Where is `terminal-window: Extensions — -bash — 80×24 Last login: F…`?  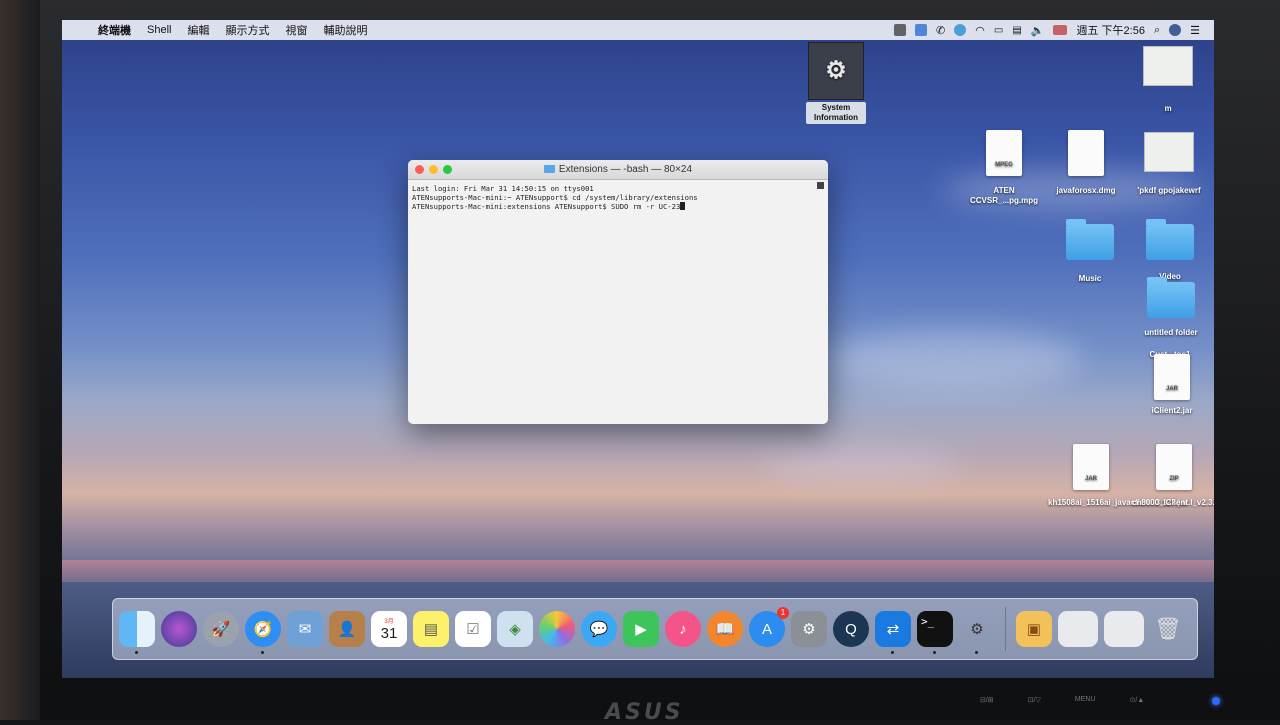 terminal-window: Extensions — -bash — 80×24 Last login: F… is located at coordinates (618, 292).